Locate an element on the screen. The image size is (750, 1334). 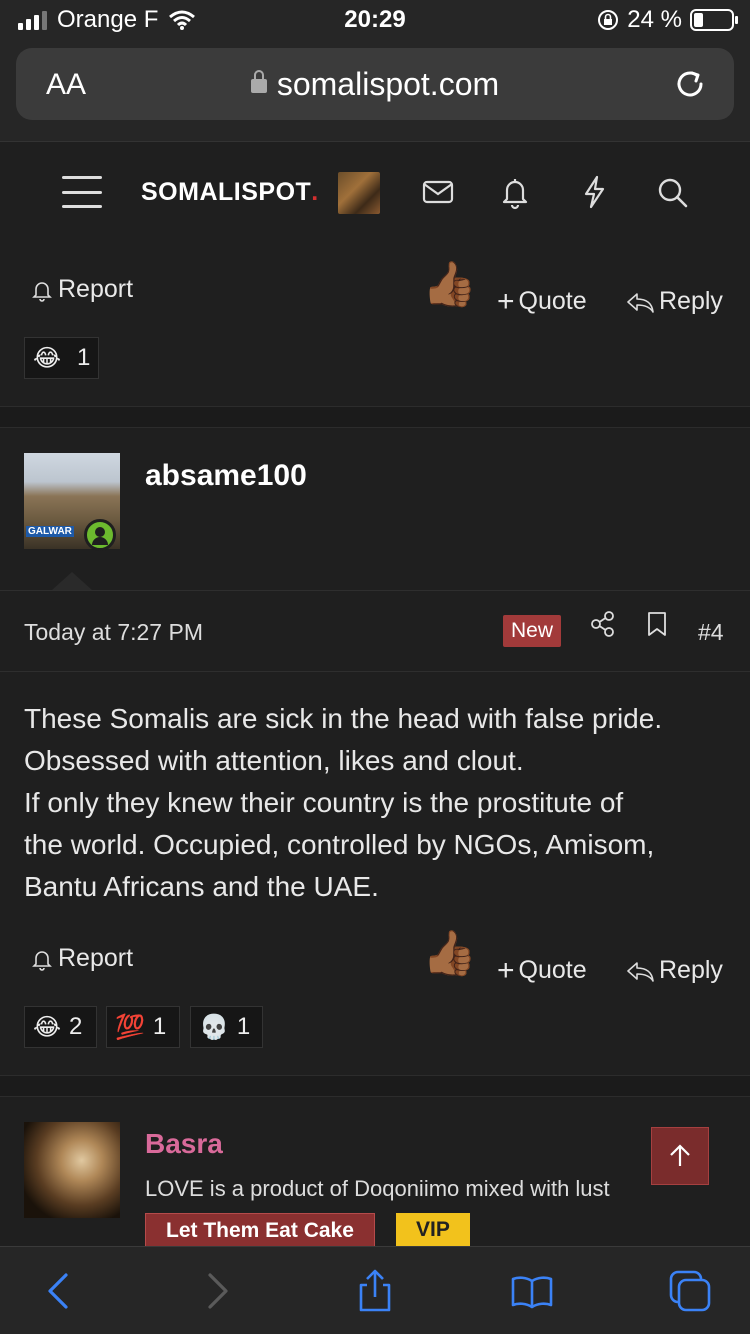
post-date: Today at 7:27 PM is located at coordinates (113, 632).